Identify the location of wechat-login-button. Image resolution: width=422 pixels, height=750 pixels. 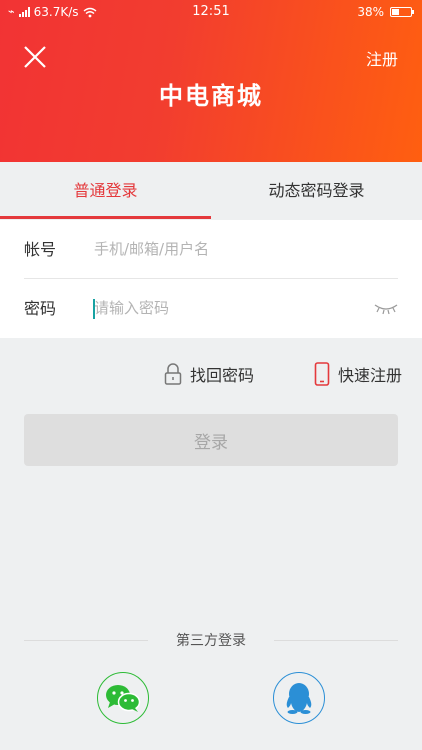
(123, 698).